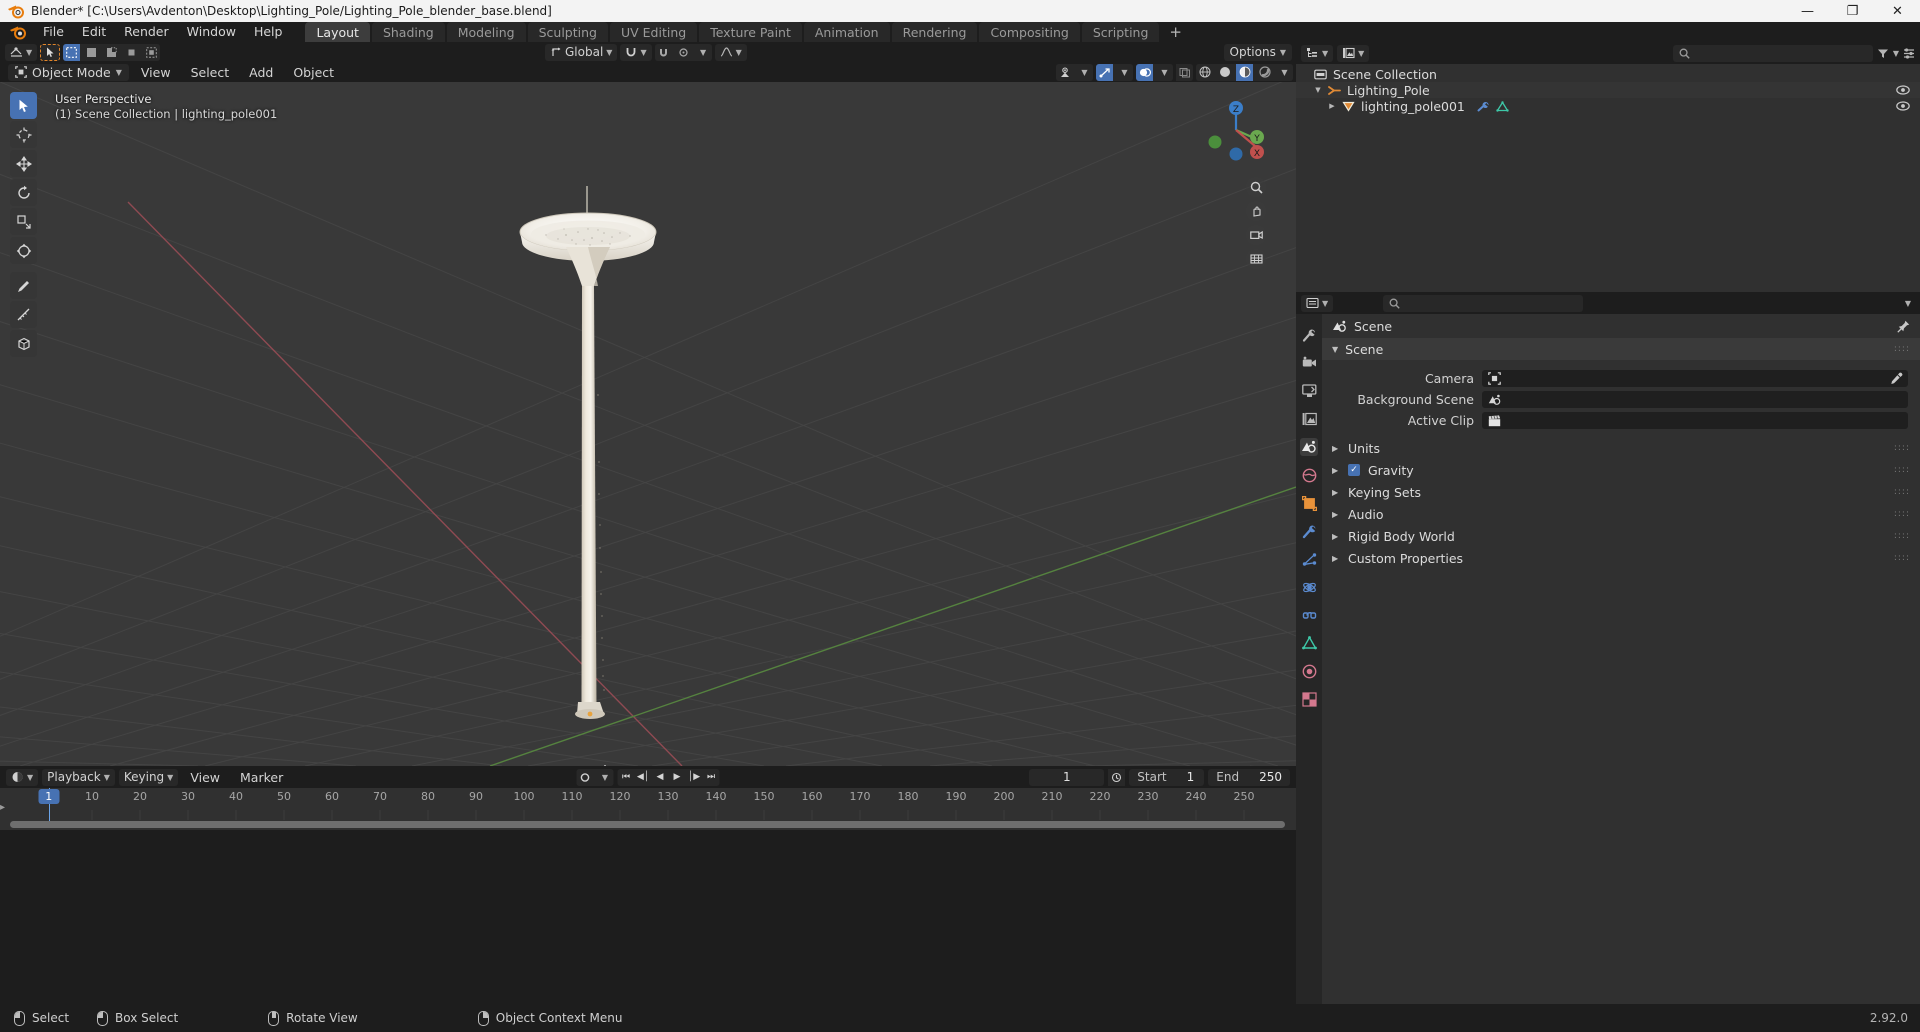 This screenshot has width=1920, height=1032. Describe the element at coordinates (1807, 11) in the screenshot. I see `minimize-button: —` at that location.